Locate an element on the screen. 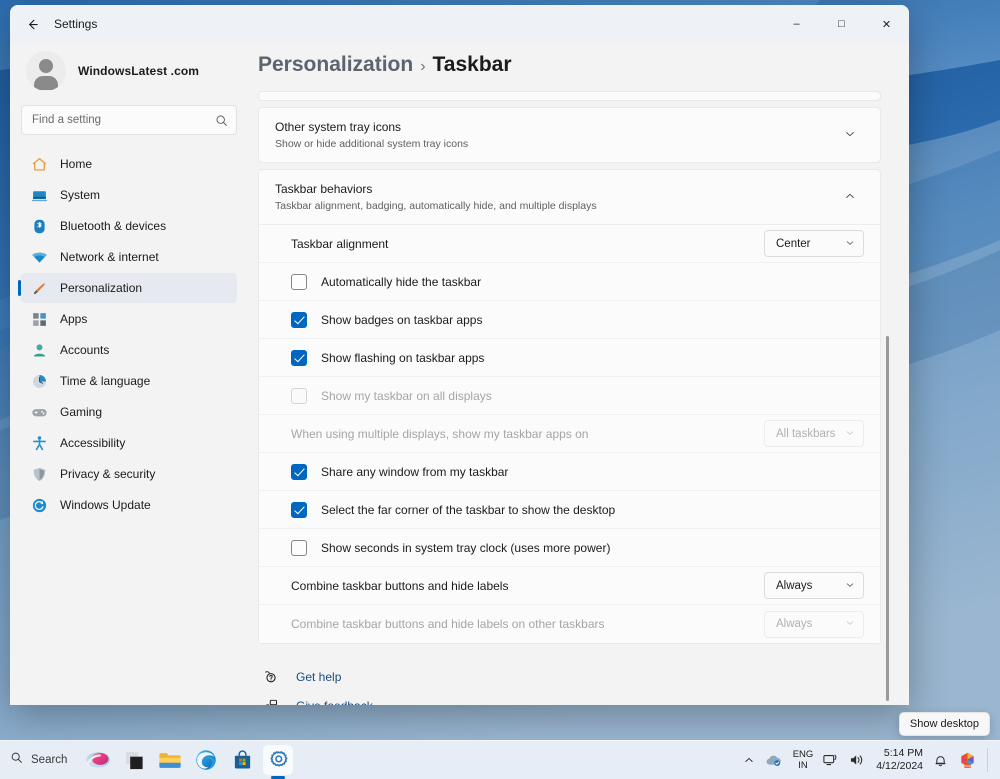 This screenshot has height=779, width=1000. row-show-badges-on-taskbar-apps: Show badges on taskbar apps is located at coordinates (569, 320).